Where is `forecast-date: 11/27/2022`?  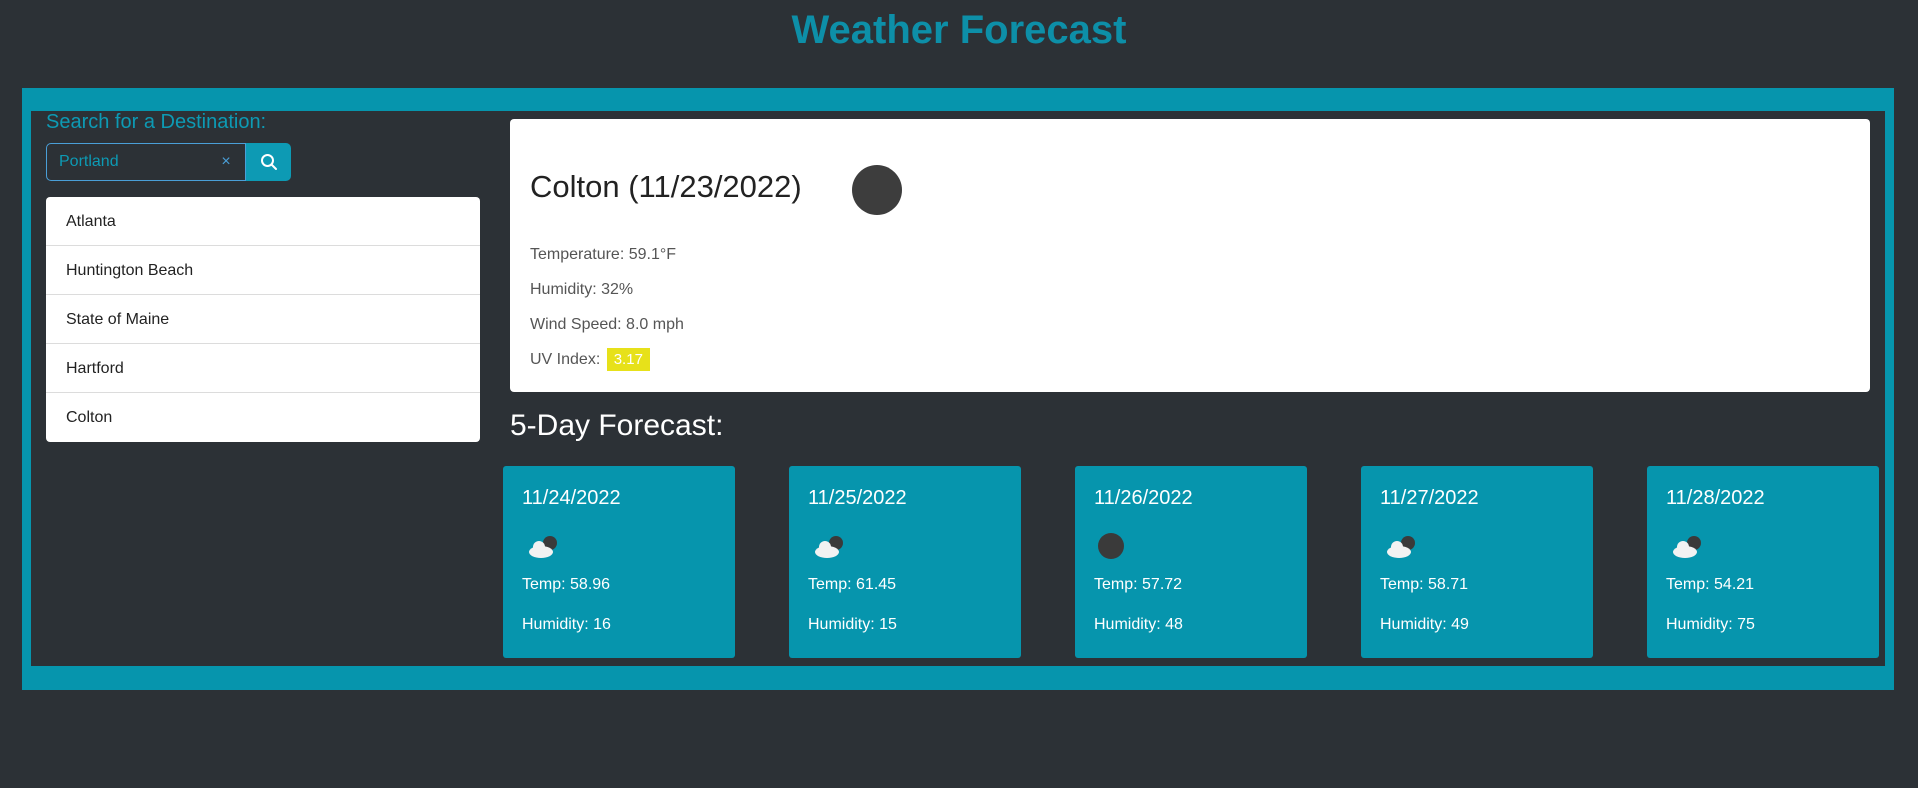 forecast-date: 11/27/2022 is located at coordinates (1429, 498).